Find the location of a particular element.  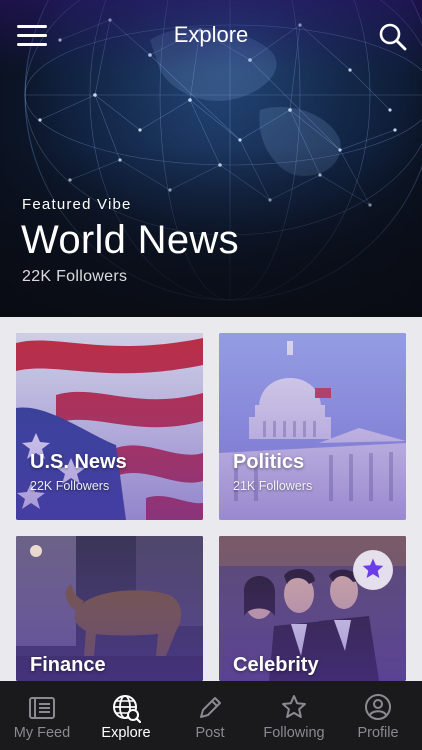

category-card-finance: Finance is located at coordinates (109, 608).